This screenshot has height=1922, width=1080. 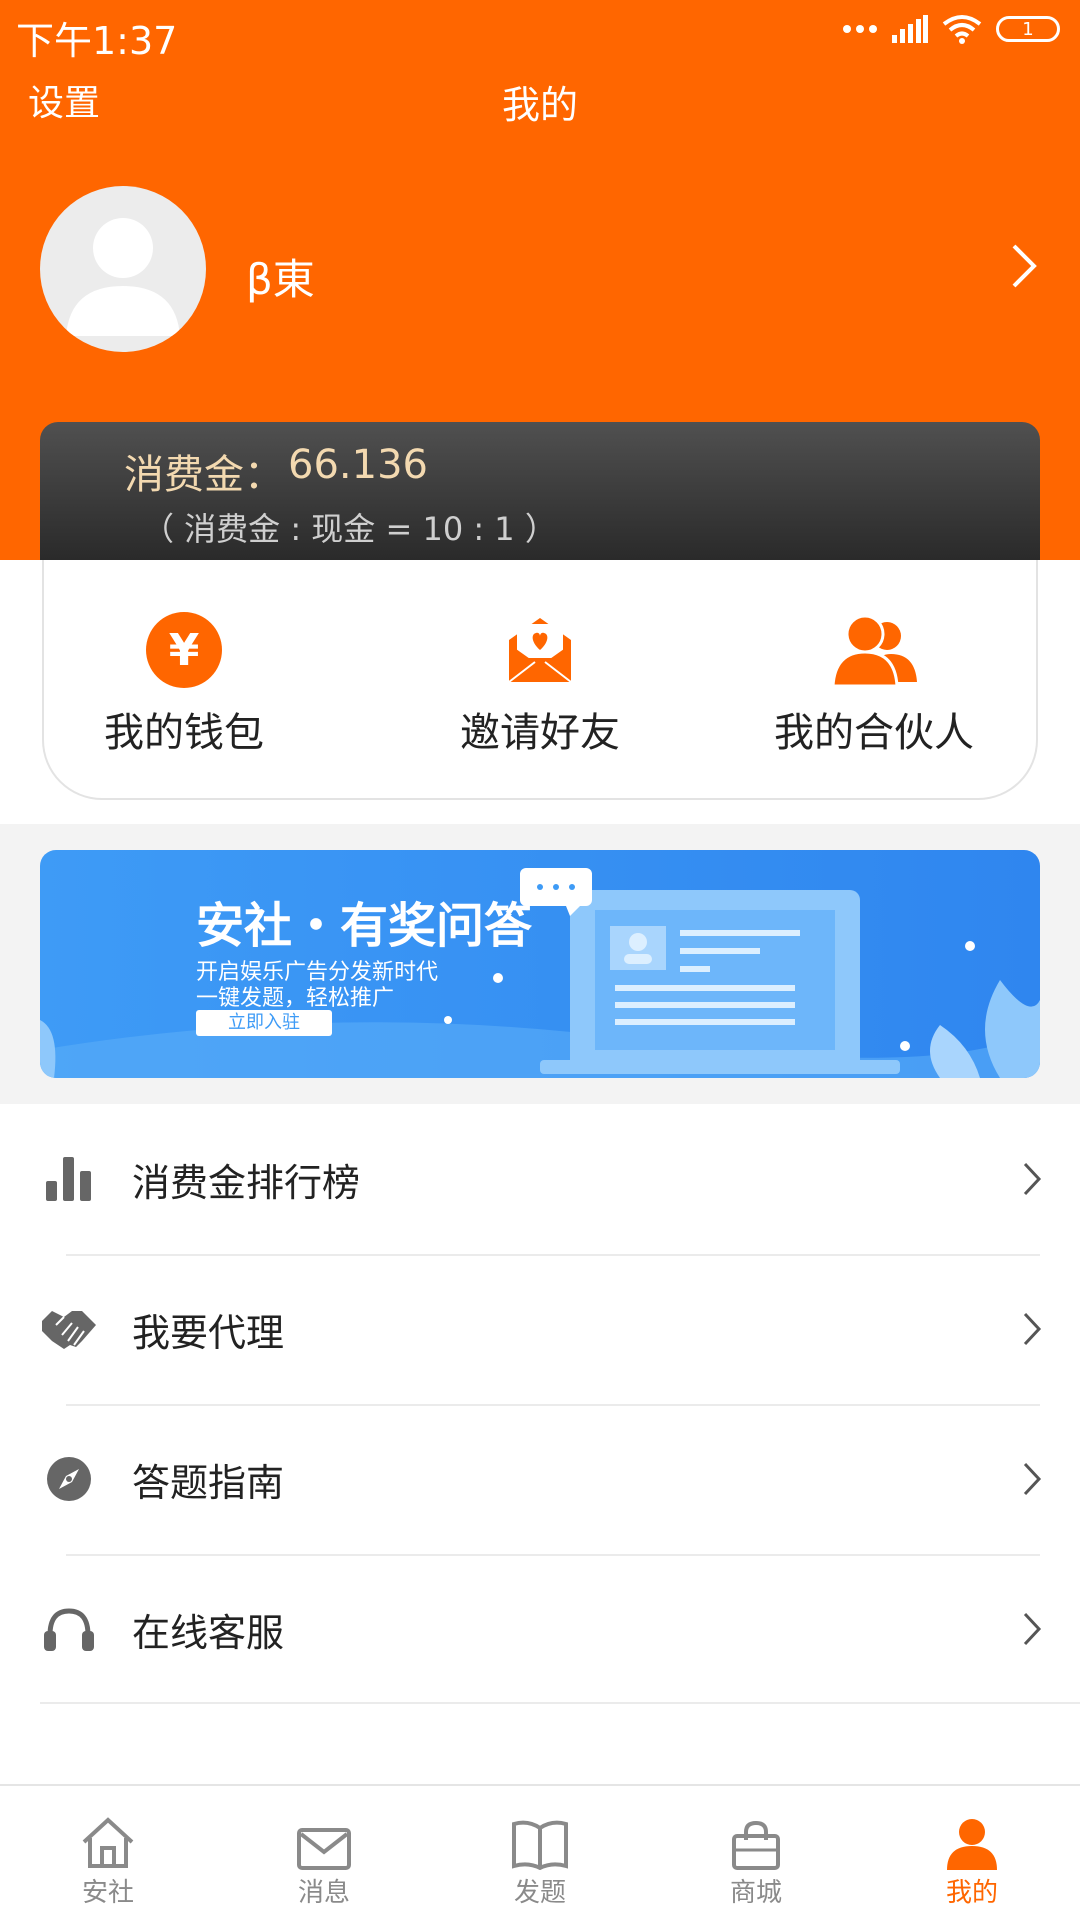 I want to click on nav-home: 安社, so click(x=108, y=1858).